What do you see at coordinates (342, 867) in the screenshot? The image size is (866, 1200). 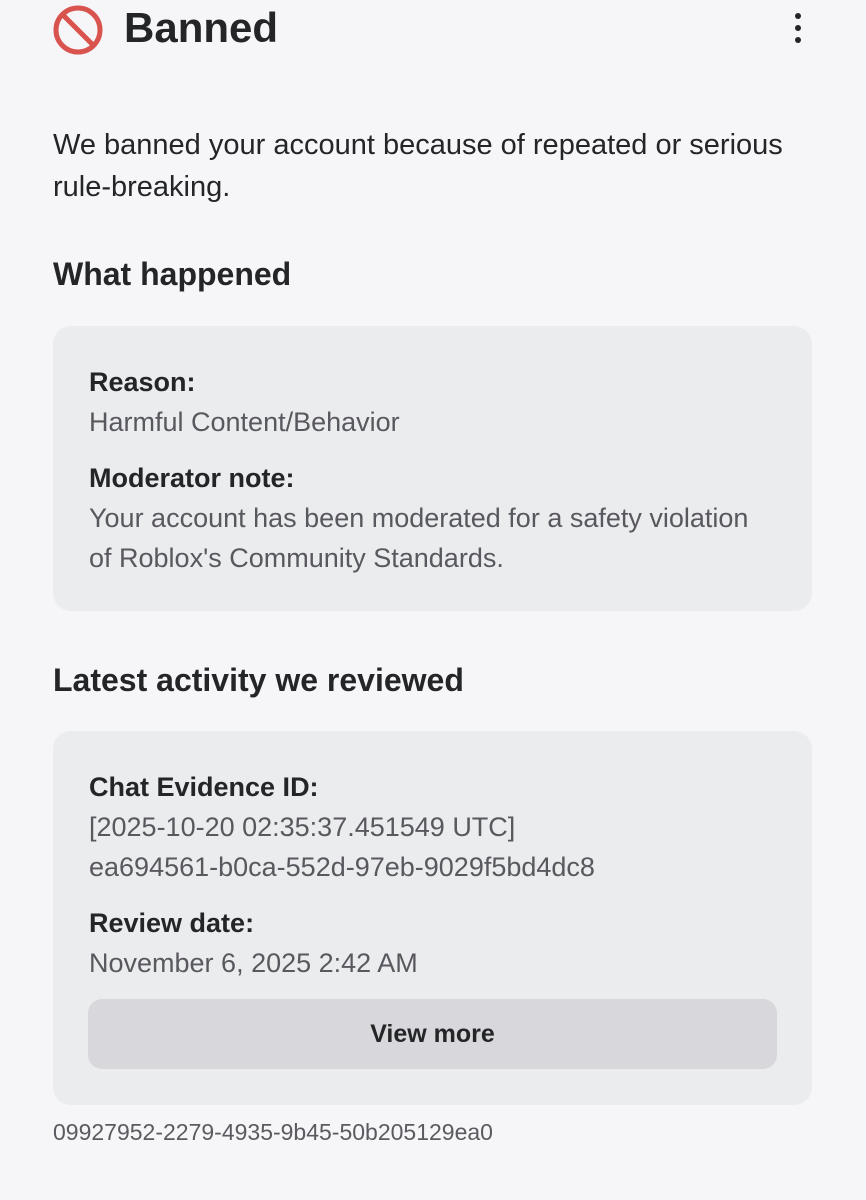 I see `chat-evidence-id: ea694561-b0ca-552d-97eb-9029f5bd4dc8` at bounding box center [342, 867].